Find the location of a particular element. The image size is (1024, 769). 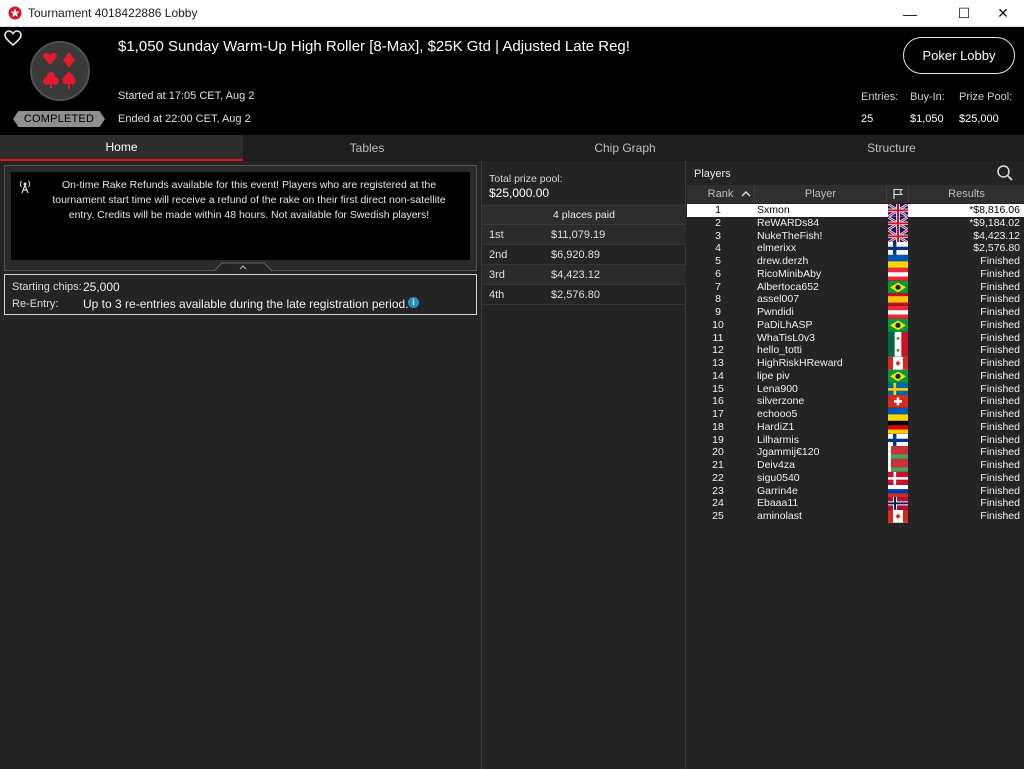

flag-icon is located at coordinates (897, 194).